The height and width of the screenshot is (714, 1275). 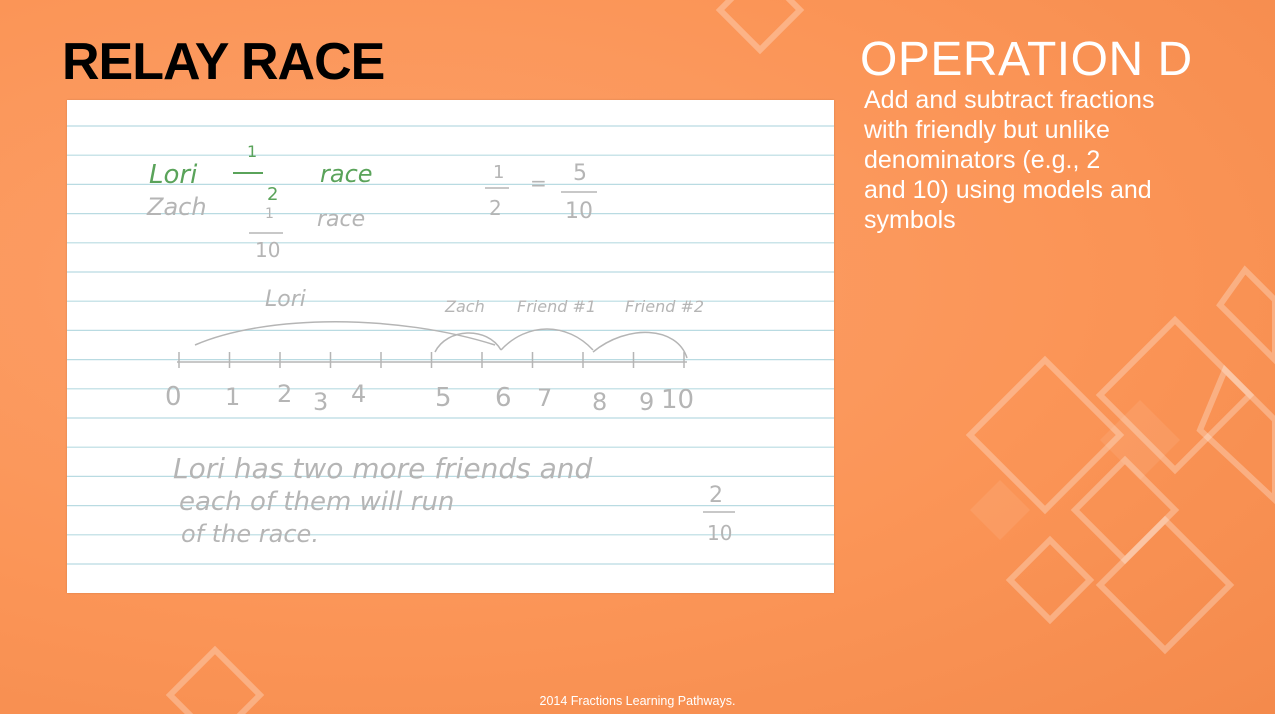 I want to click on segment-label: Friend #2, so click(x=664, y=306).